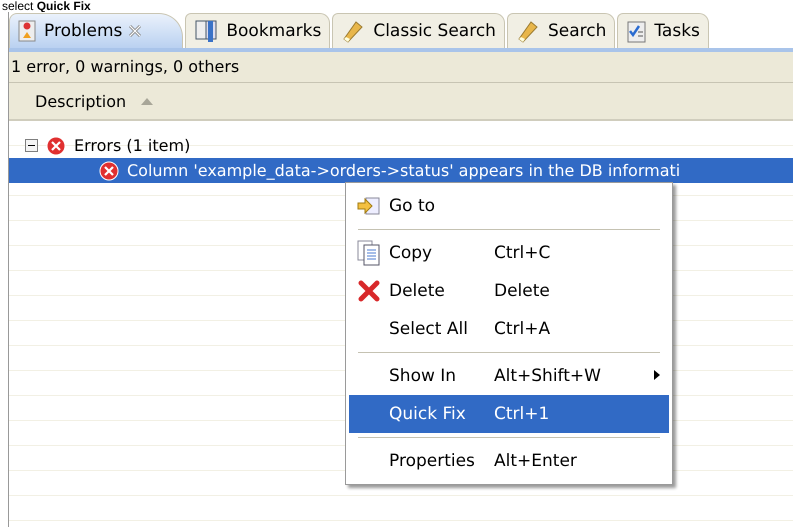  Describe the element at coordinates (96, 30) in the screenshot. I see `view-tab: Problems` at that location.